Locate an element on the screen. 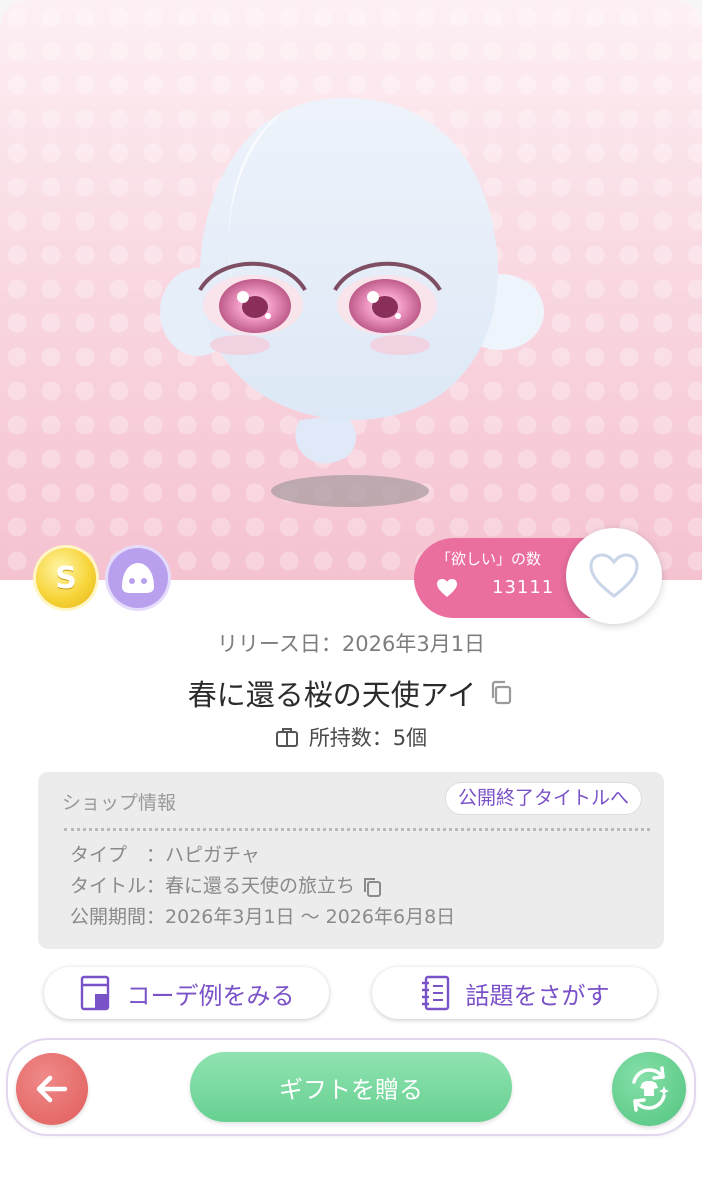 This screenshot has height=1200, width=702. info-period-row: 公開期間： 2026年3月1日 〜 2026年6月8日 is located at coordinates (263, 917).